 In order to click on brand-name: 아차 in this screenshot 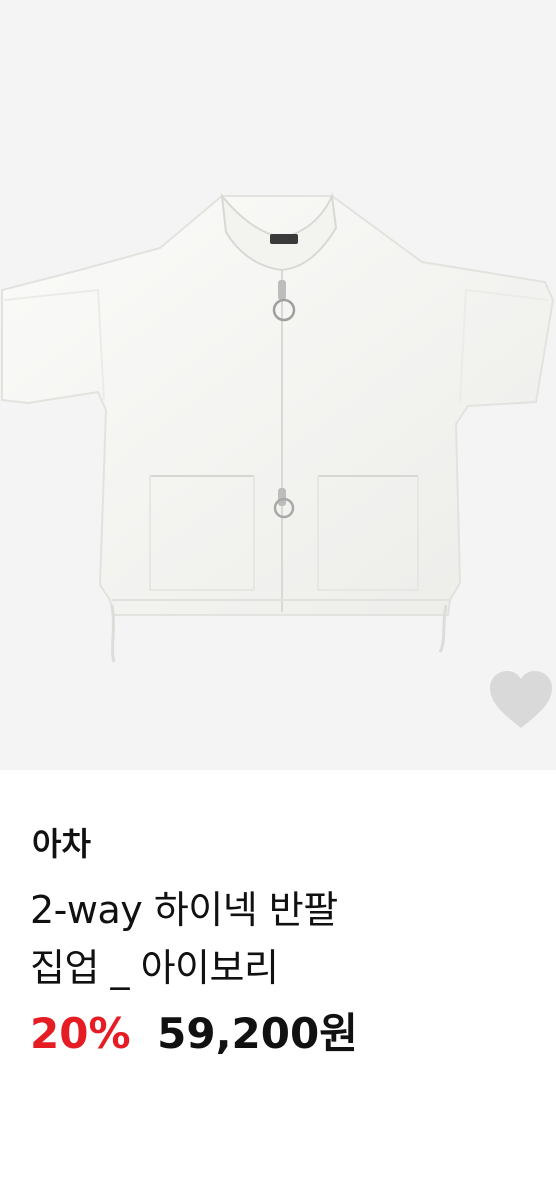, I will do `click(284, 844)`.